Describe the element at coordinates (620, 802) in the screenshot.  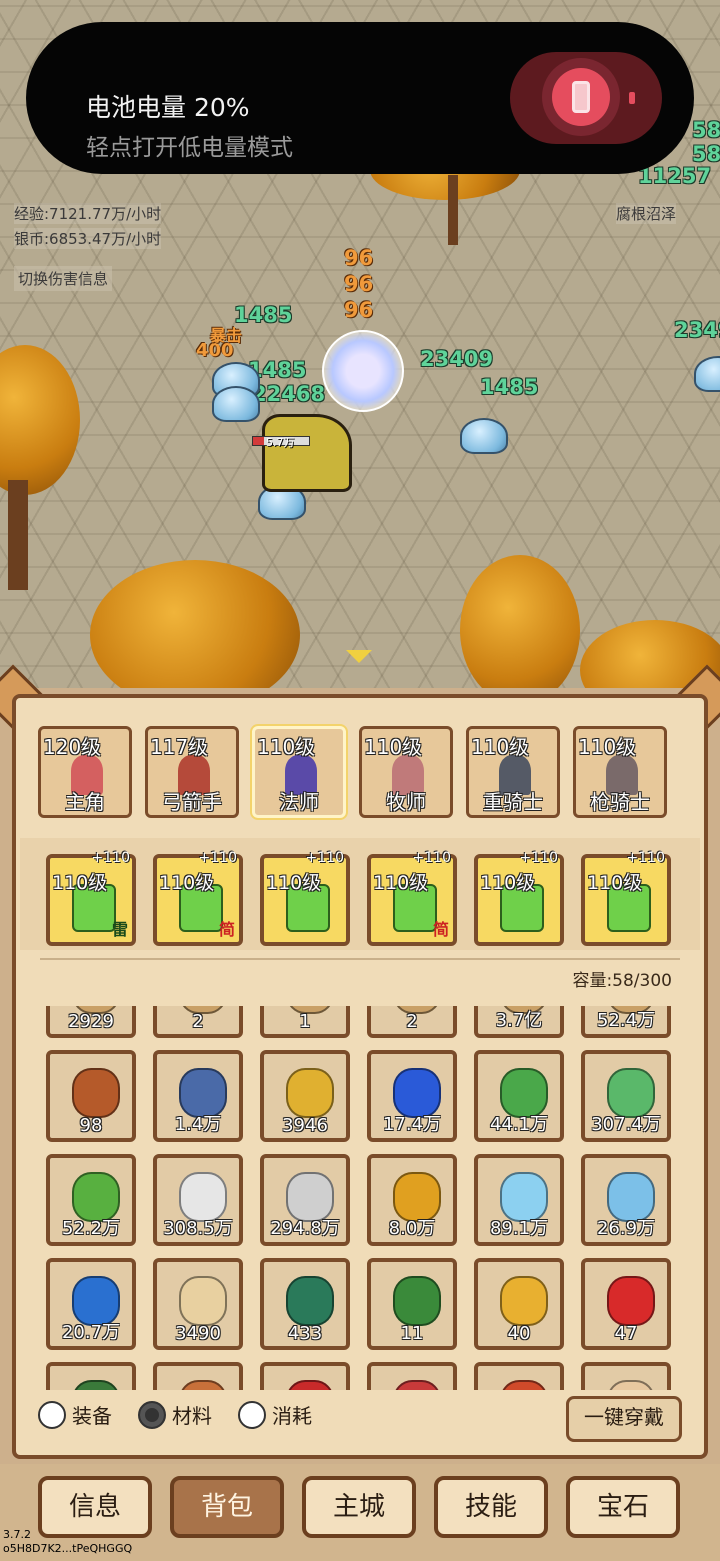
I see `hero-name: 枪骑士` at that location.